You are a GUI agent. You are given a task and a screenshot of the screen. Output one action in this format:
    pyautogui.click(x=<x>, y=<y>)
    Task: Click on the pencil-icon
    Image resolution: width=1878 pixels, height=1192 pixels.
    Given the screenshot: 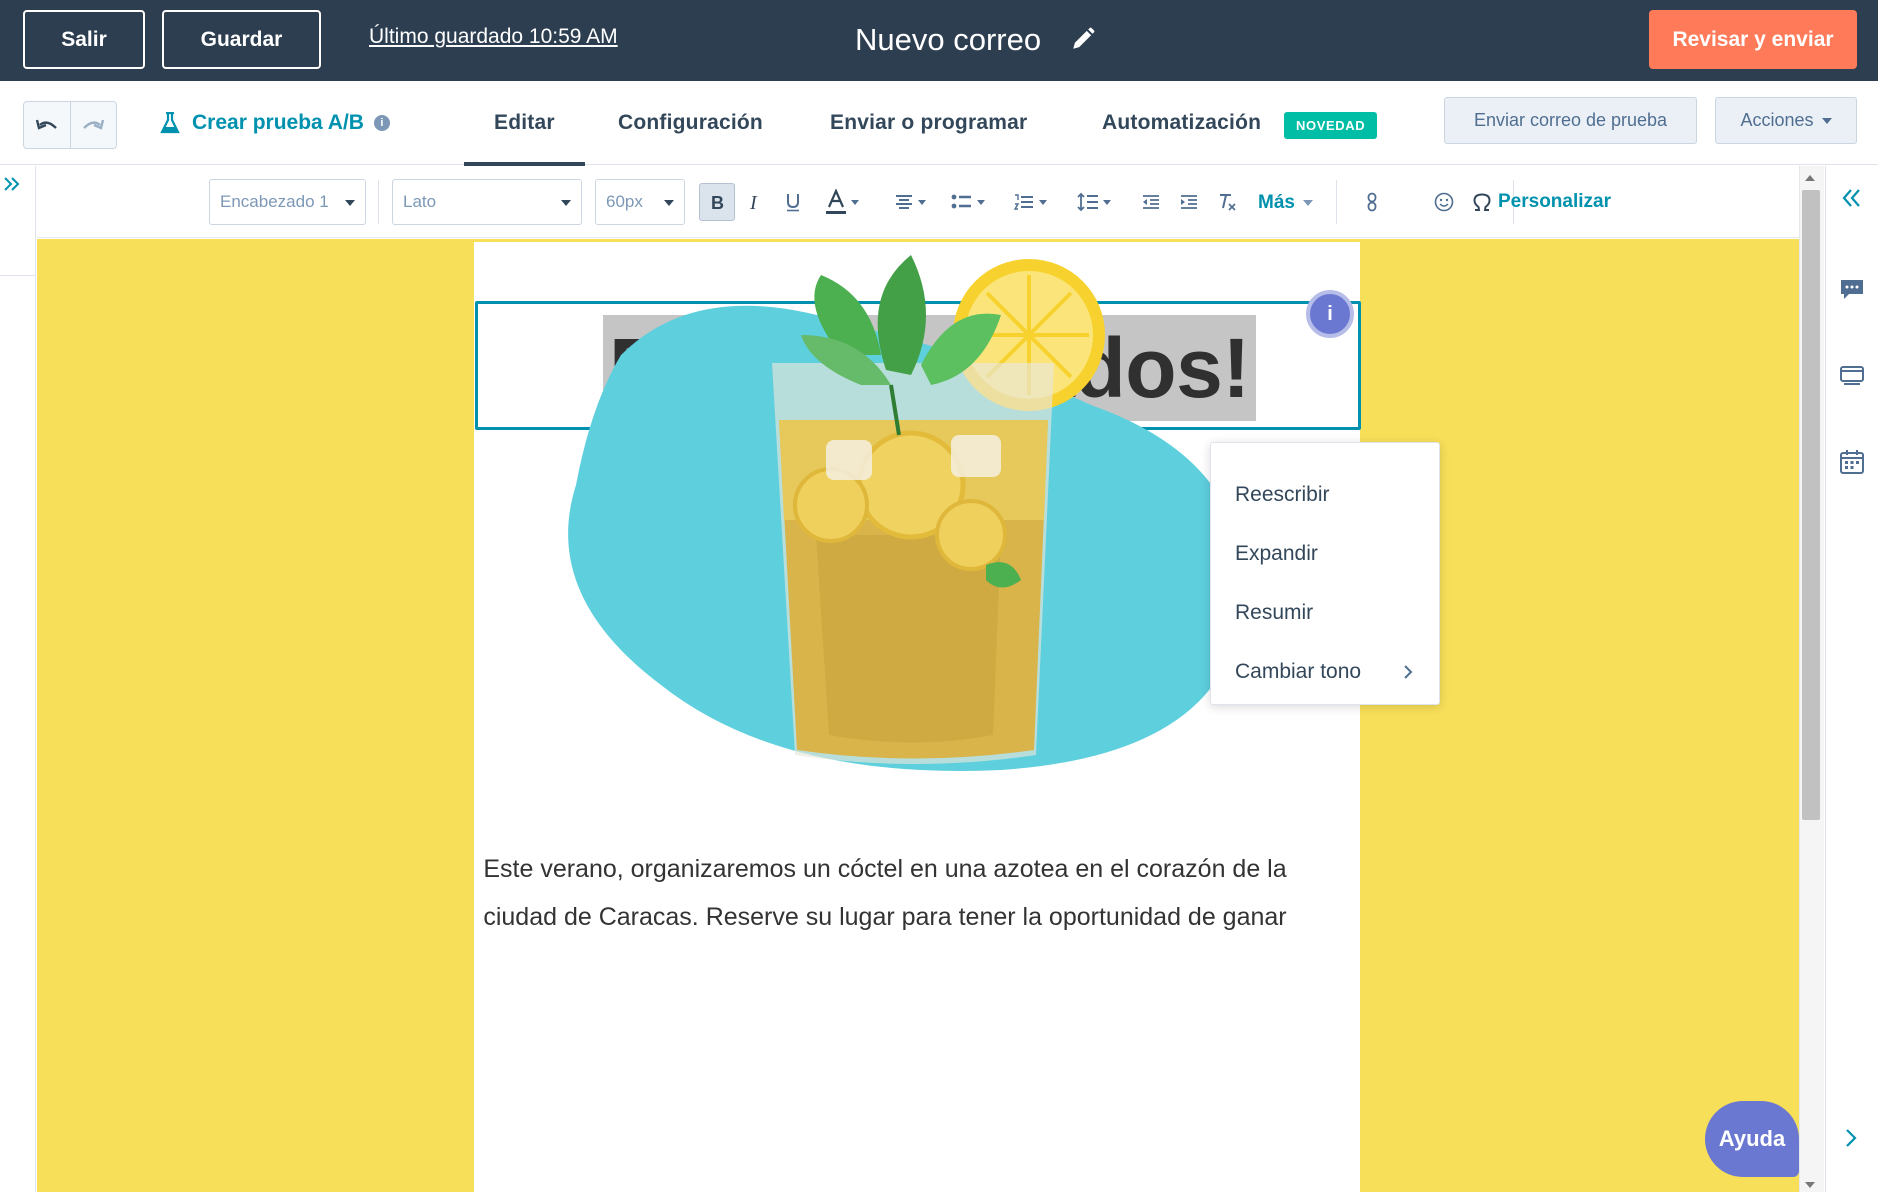 What is the action you would take?
    pyautogui.click(x=1083, y=39)
    